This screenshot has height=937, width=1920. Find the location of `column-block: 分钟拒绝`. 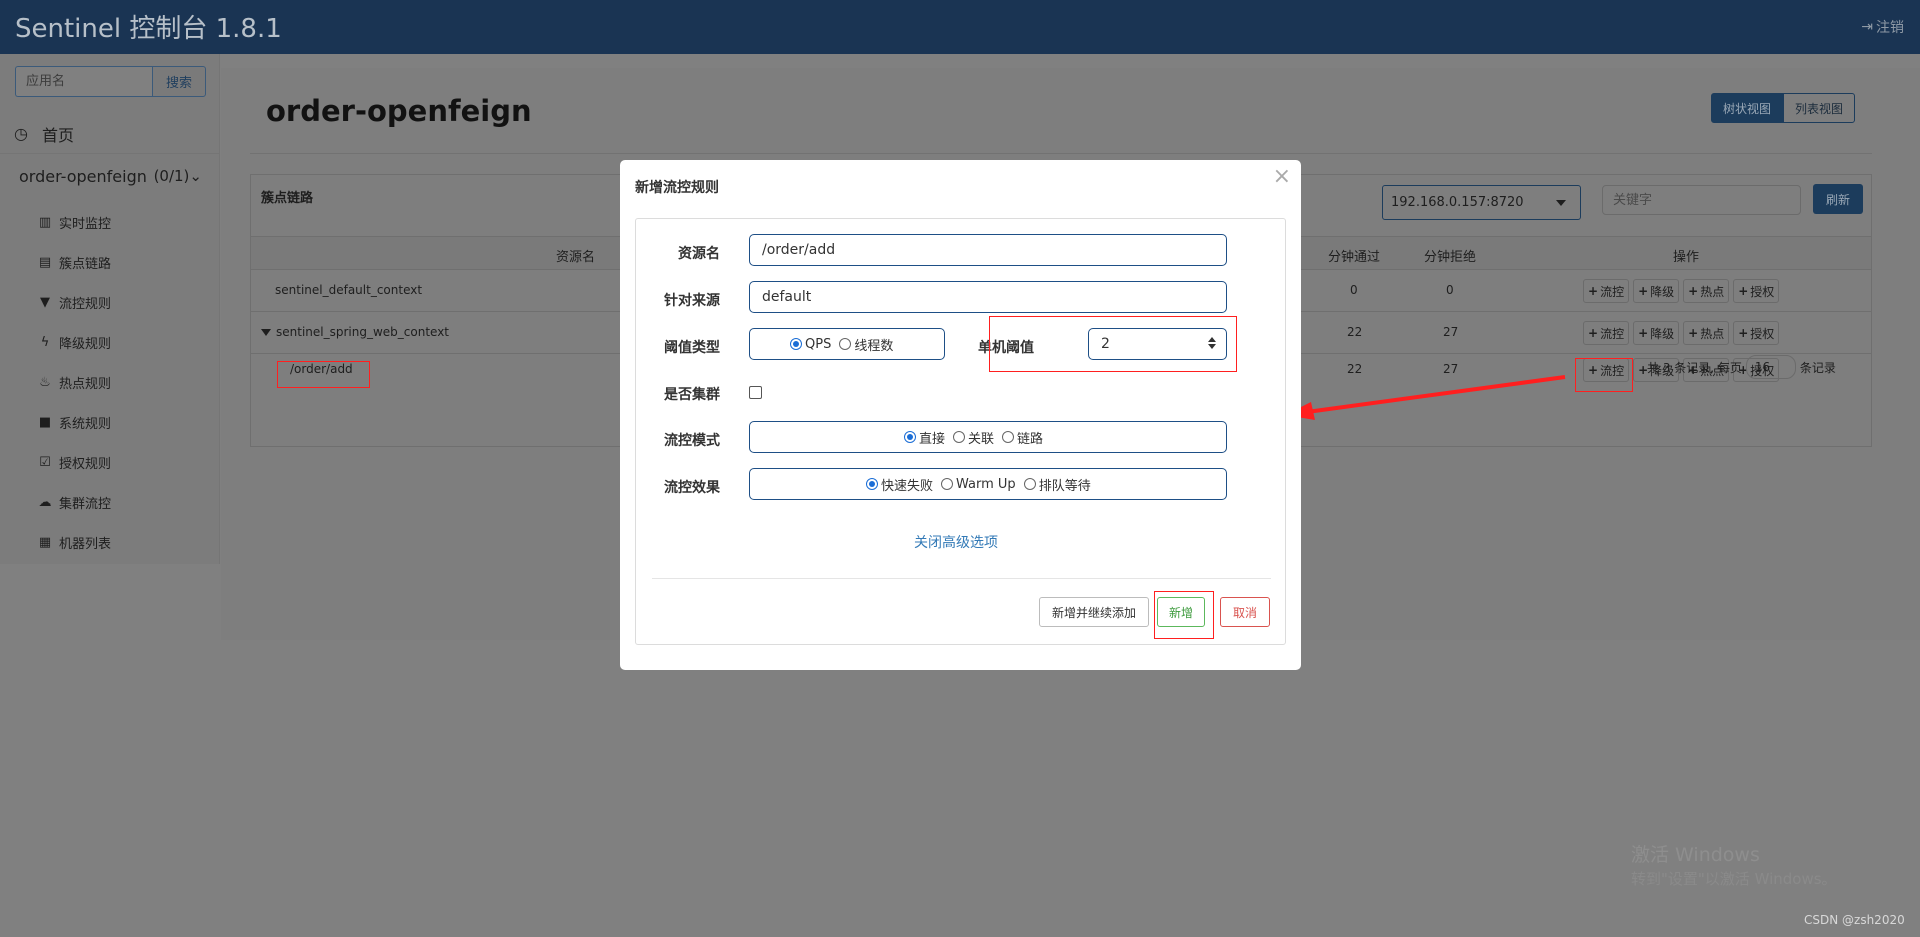

column-block: 分钟拒绝 is located at coordinates (1450, 257).